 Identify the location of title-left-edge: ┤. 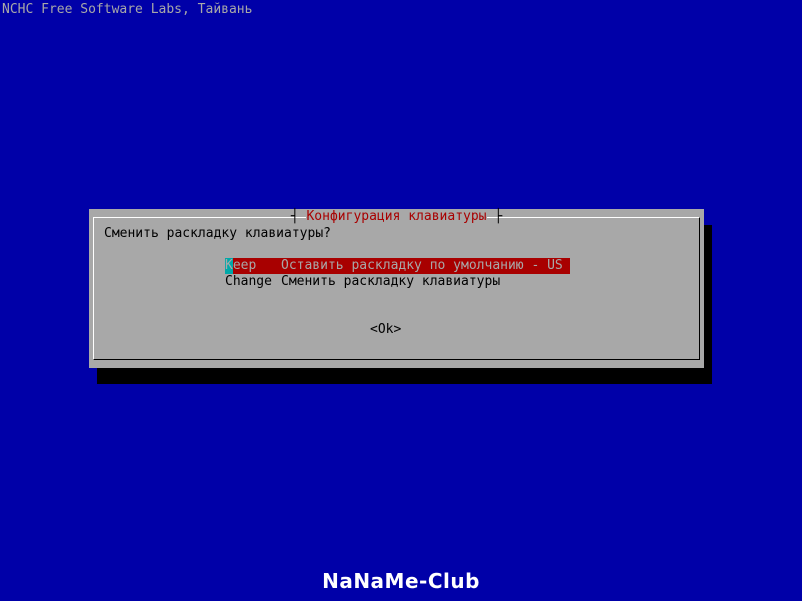
(298, 216).